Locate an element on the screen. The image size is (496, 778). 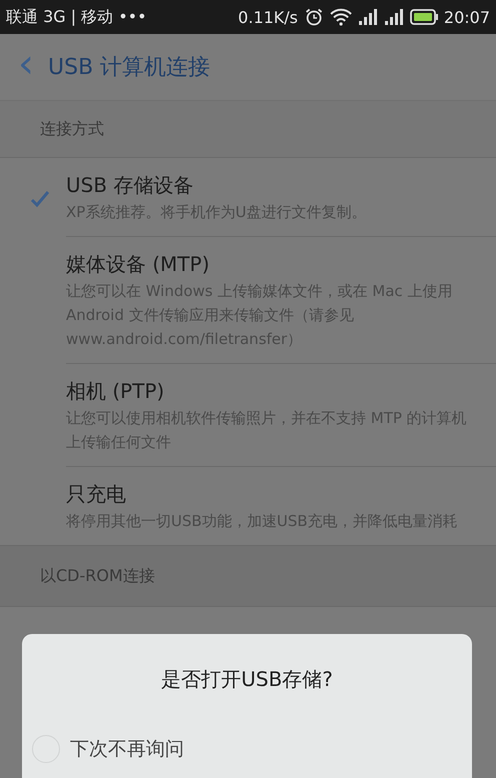
alarm-clock-icon is located at coordinates (314, 17).